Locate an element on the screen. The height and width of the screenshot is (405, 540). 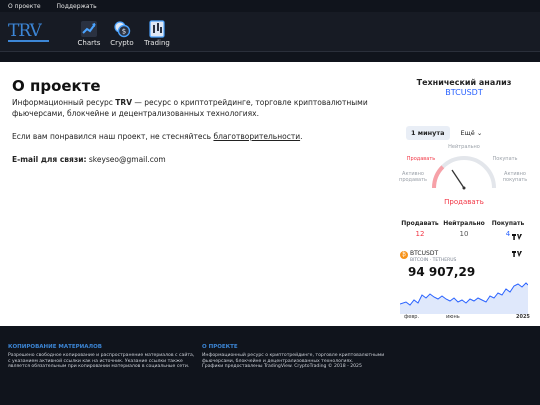
ta-interval-tabs: 1 минута Ещё ⌄ is located at coordinates (446, 133).